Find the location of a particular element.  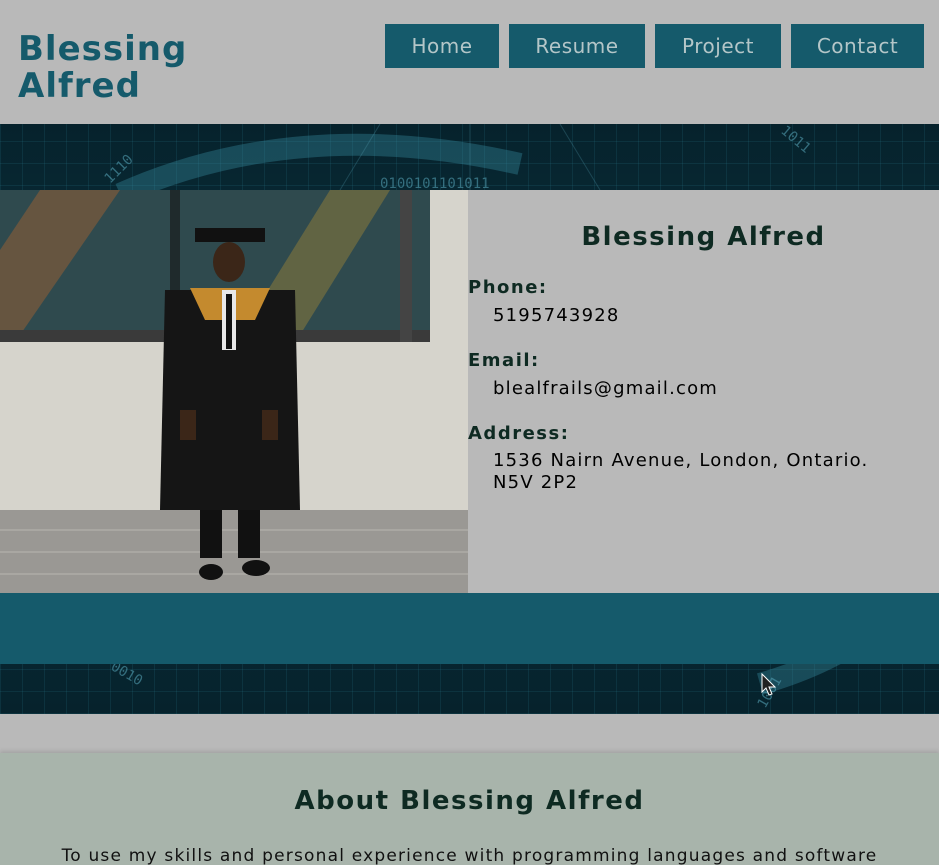

site-brand: Blessing Alfred is located at coordinates (118, 68).